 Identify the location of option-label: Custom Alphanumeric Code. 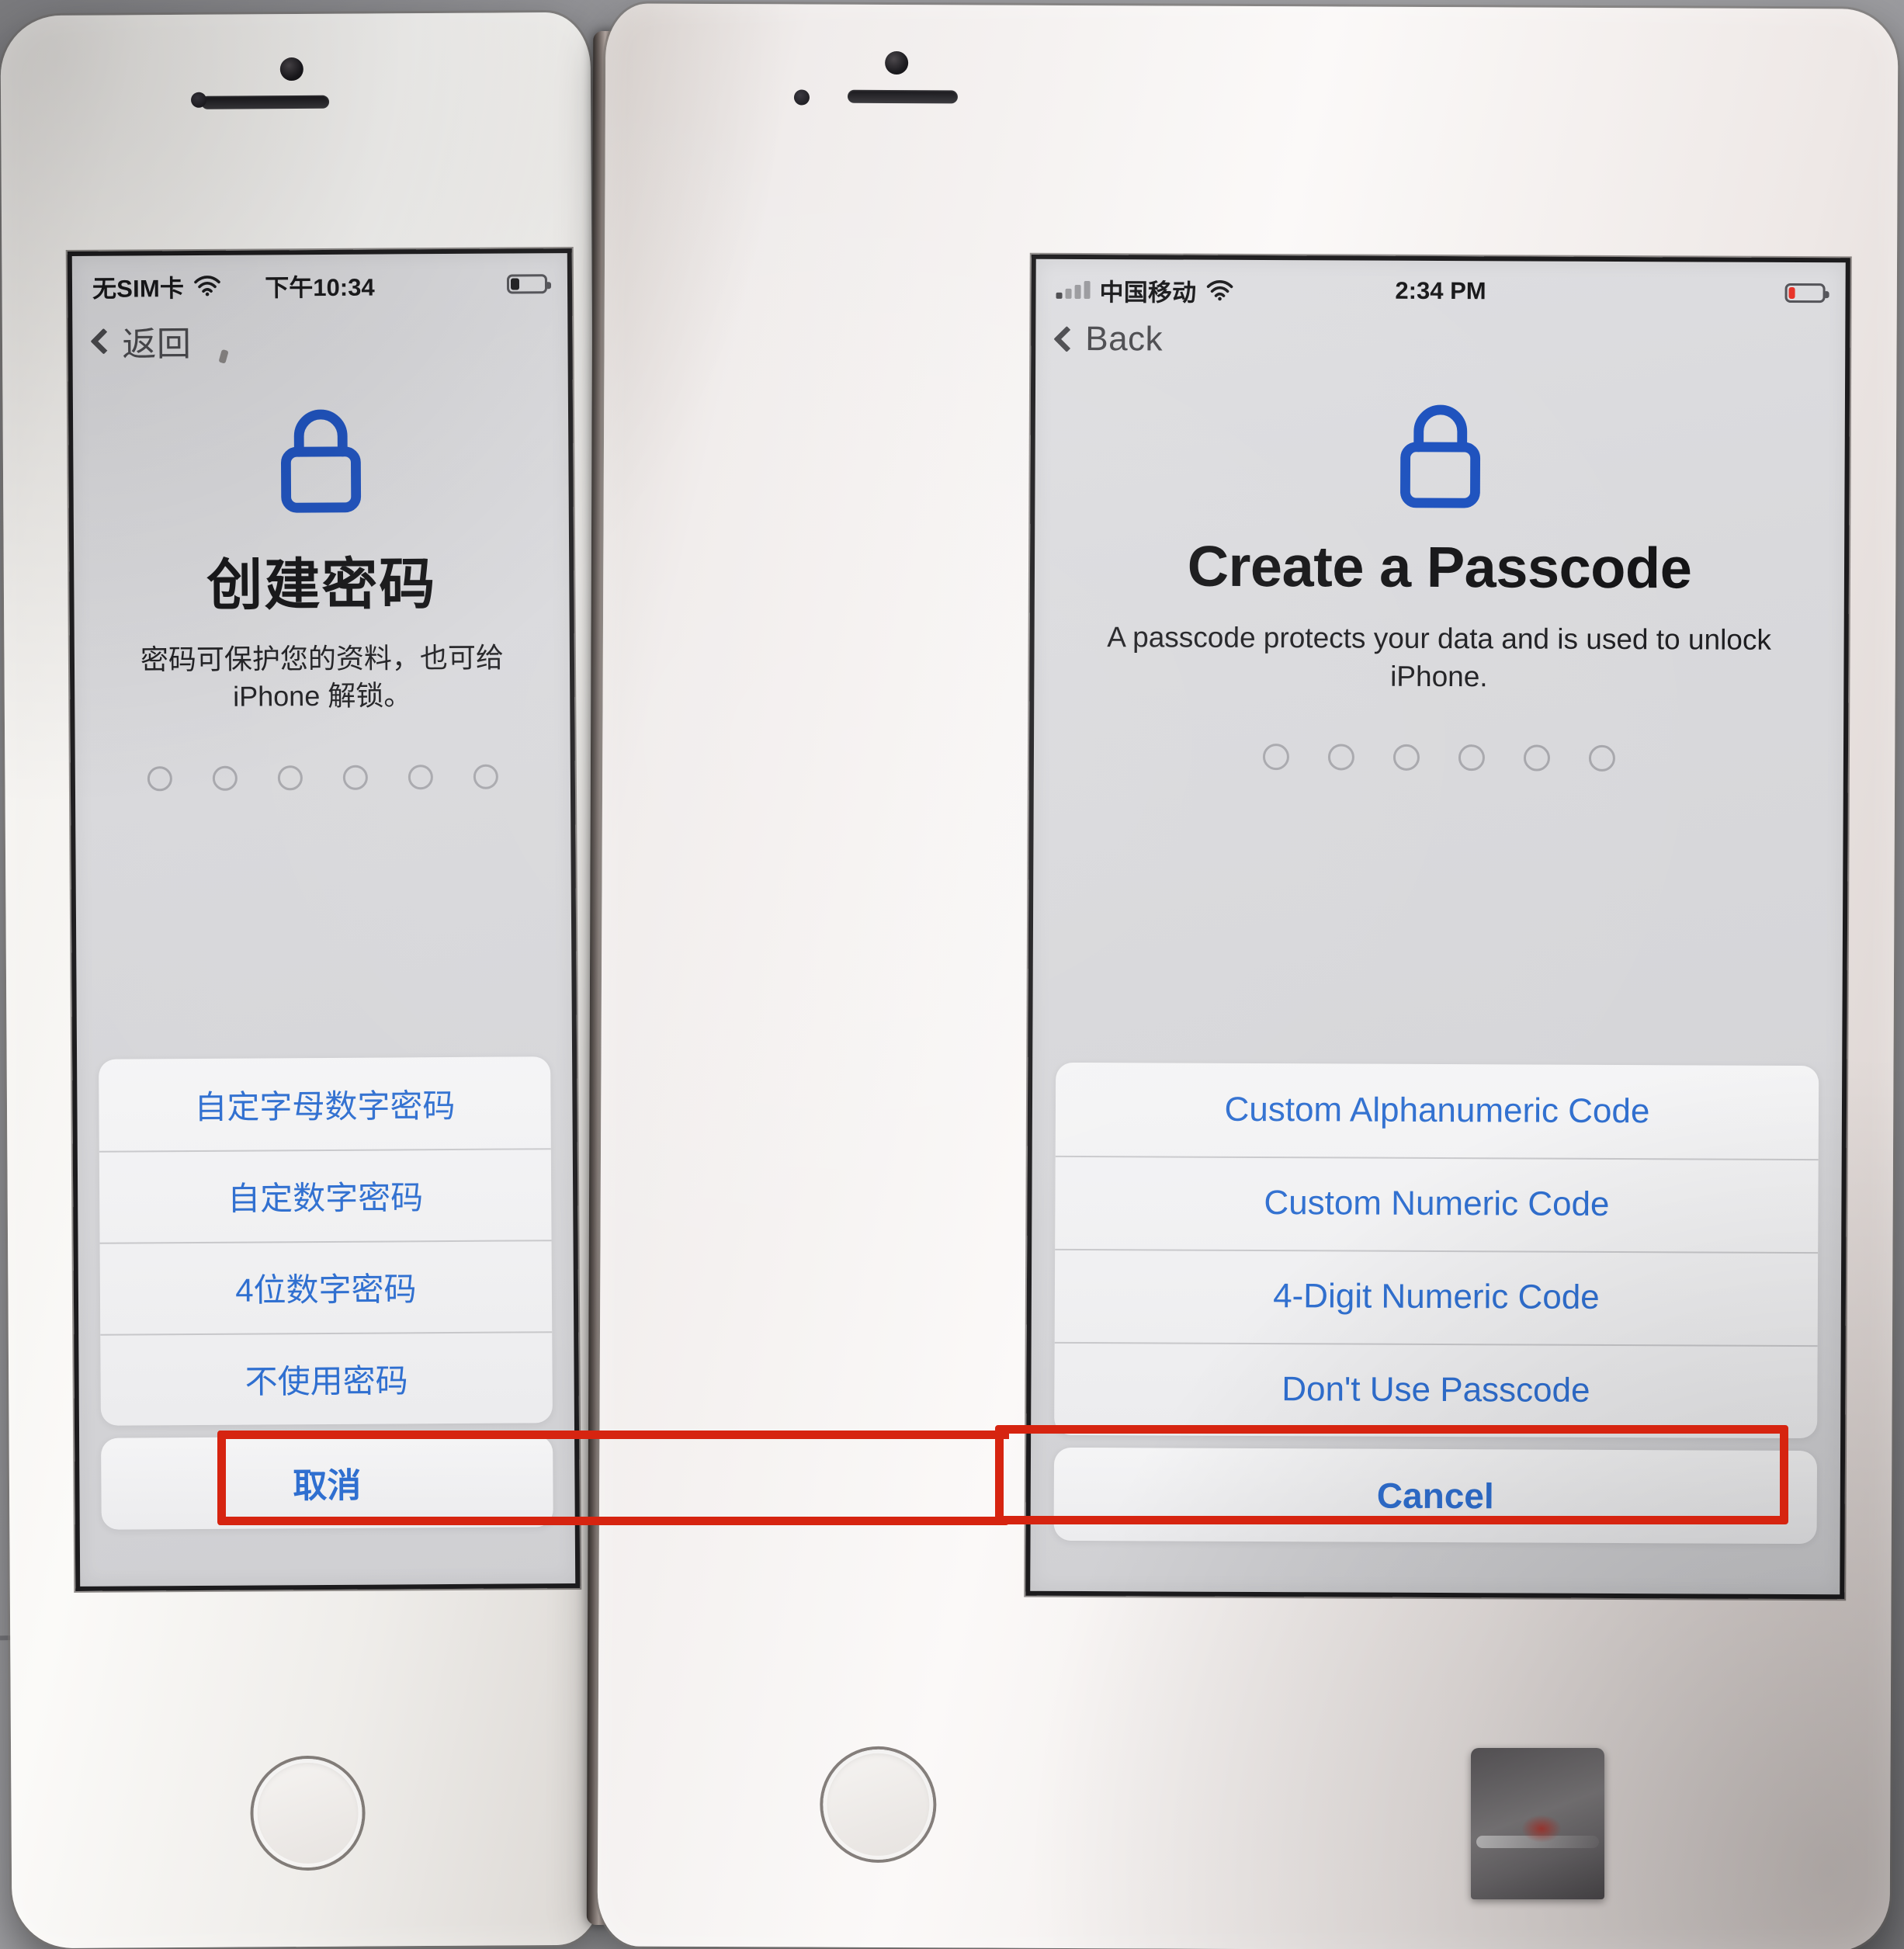
(1437, 1110).